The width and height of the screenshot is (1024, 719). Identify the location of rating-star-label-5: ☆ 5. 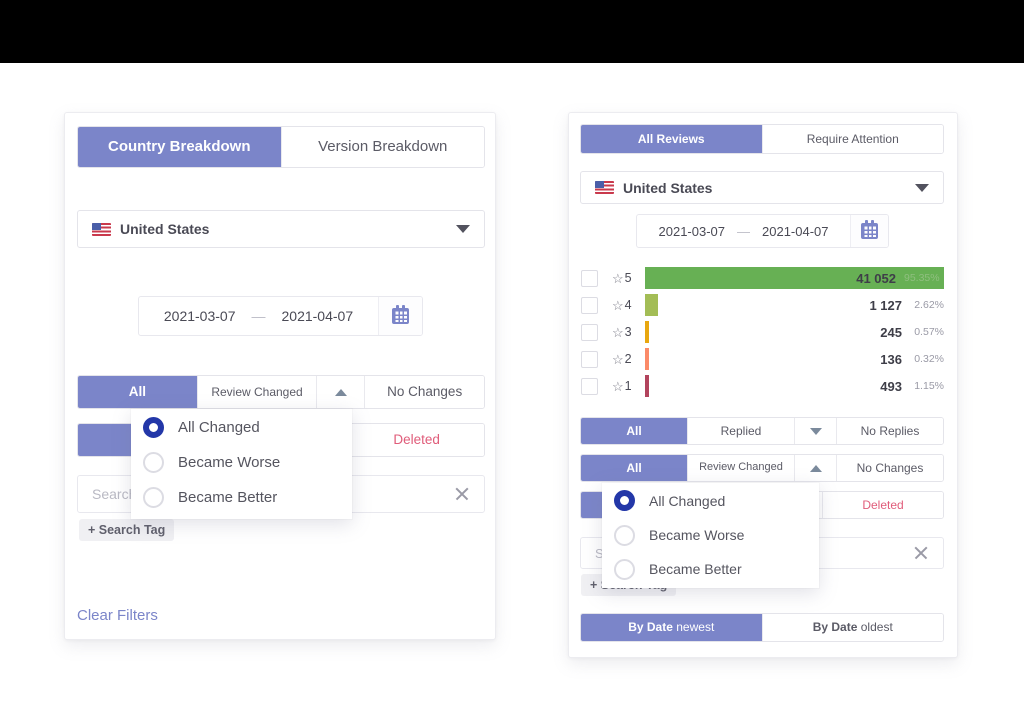
(628, 278).